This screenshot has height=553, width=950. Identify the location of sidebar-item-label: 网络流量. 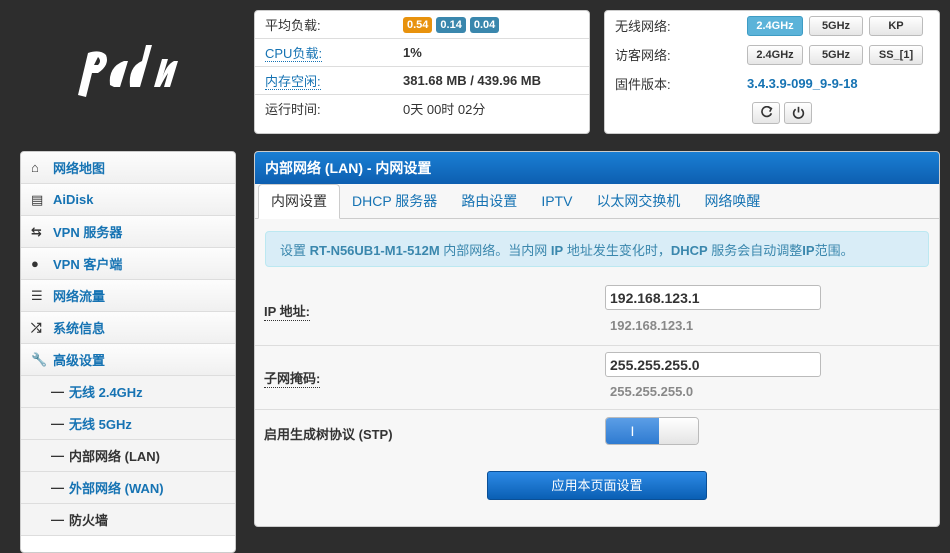
(79, 296).